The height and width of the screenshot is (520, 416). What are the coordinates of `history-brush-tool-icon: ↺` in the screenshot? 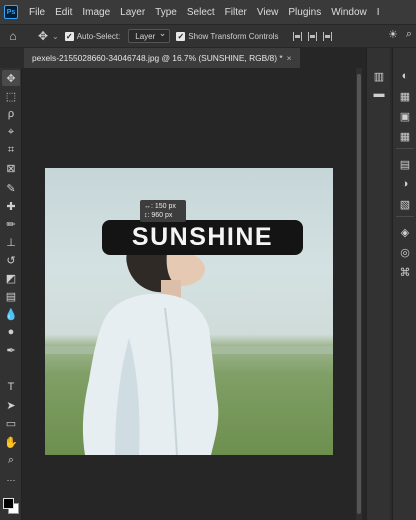 It's located at (11, 260).